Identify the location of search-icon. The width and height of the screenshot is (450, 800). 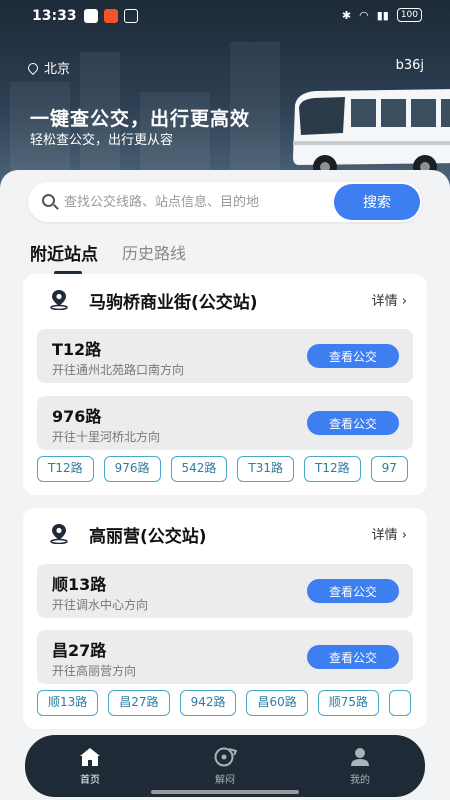
(48, 200).